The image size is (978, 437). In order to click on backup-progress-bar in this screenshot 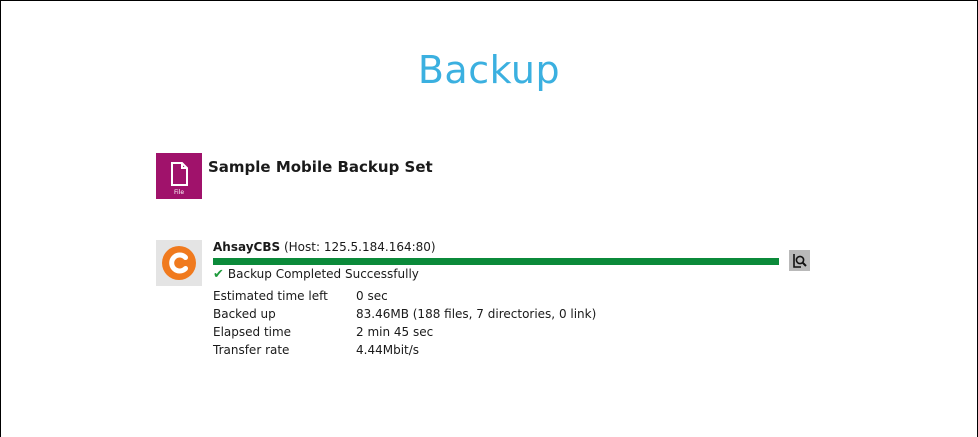, I will do `click(496, 261)`.